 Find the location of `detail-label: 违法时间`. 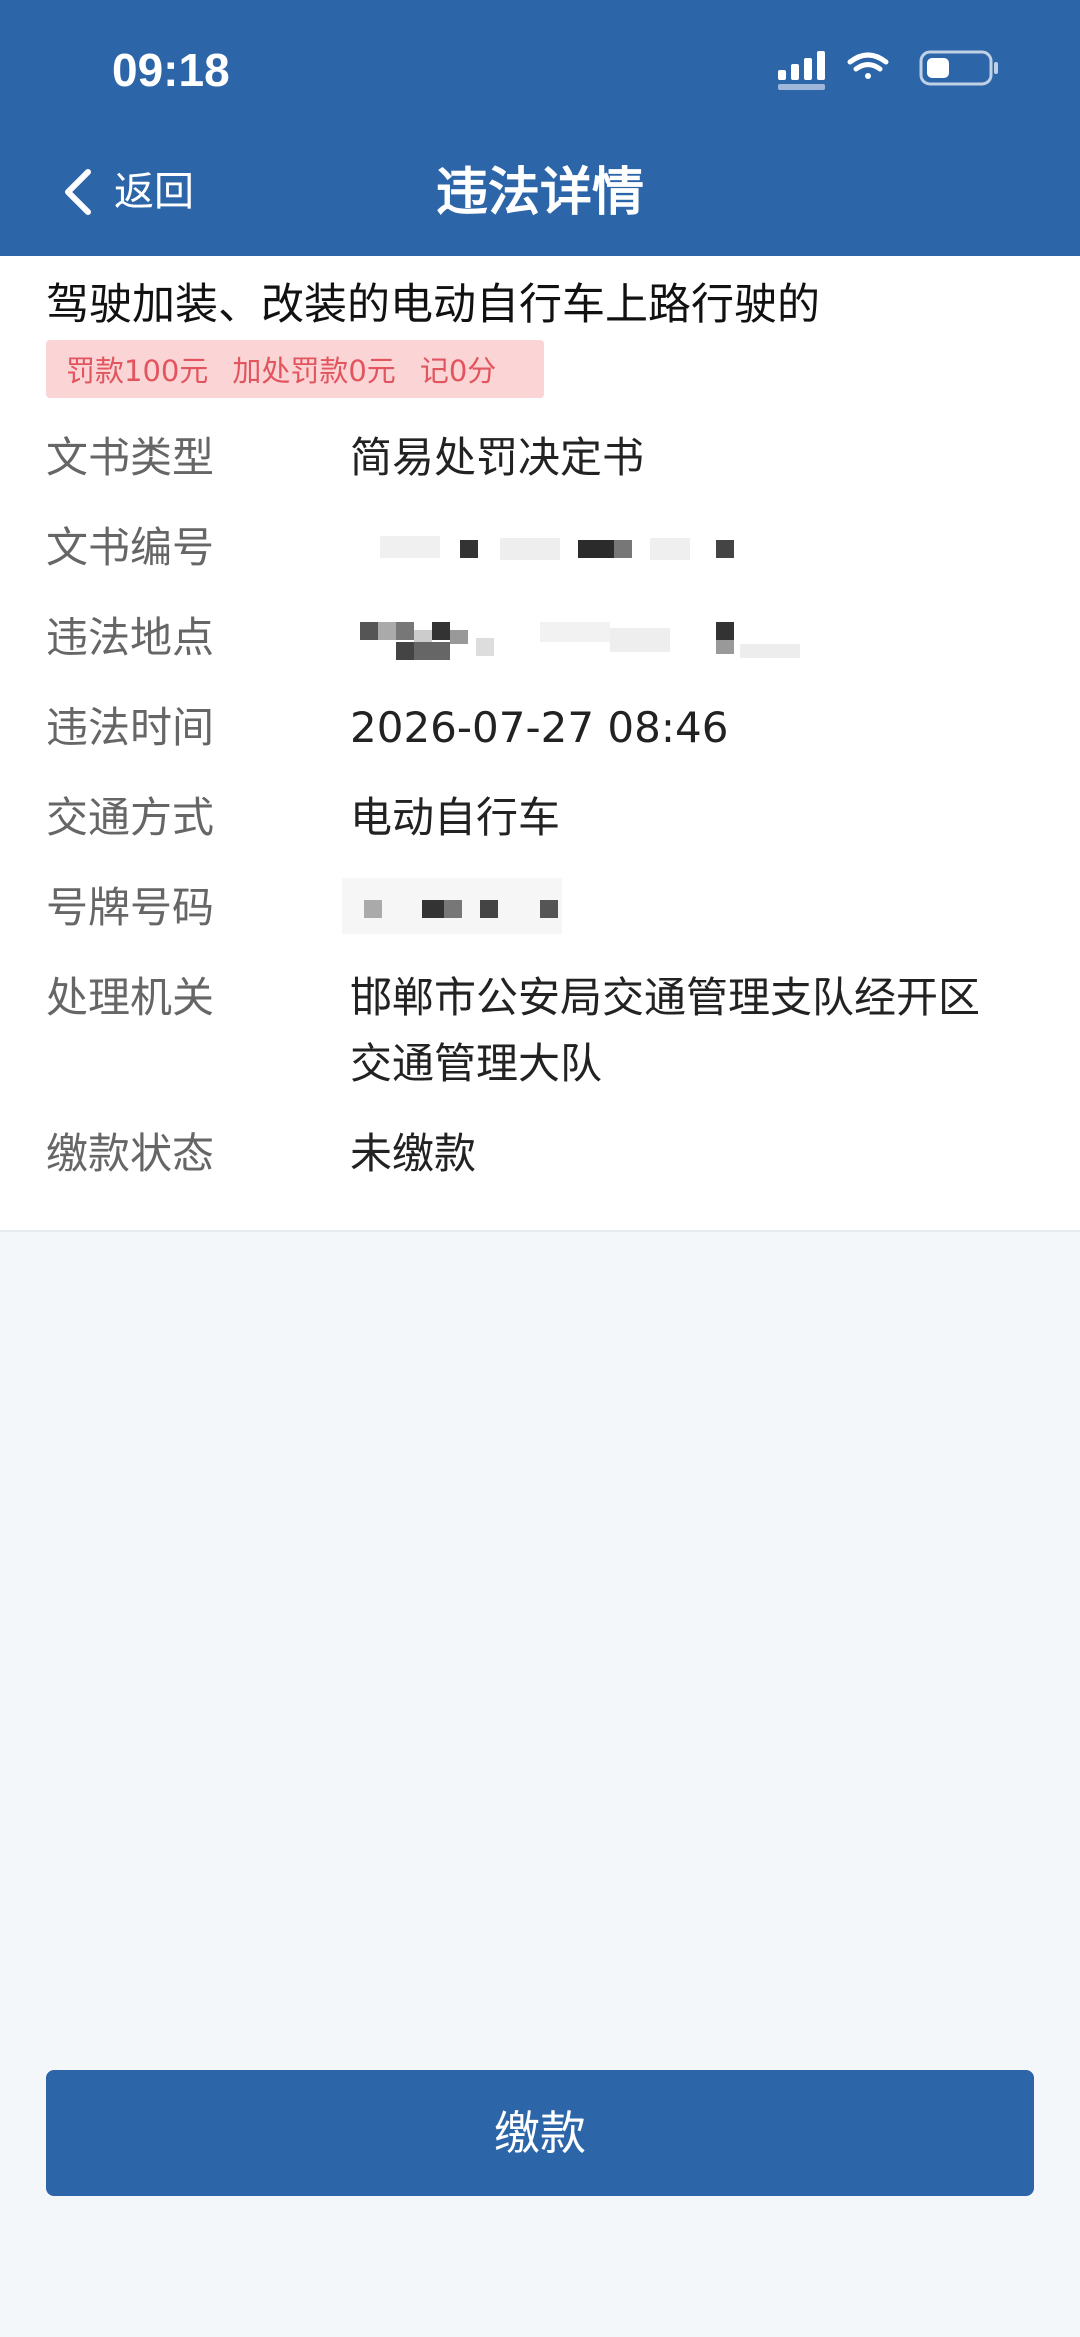

detail-label: 违法时间 is located at coordinates (130, 727).